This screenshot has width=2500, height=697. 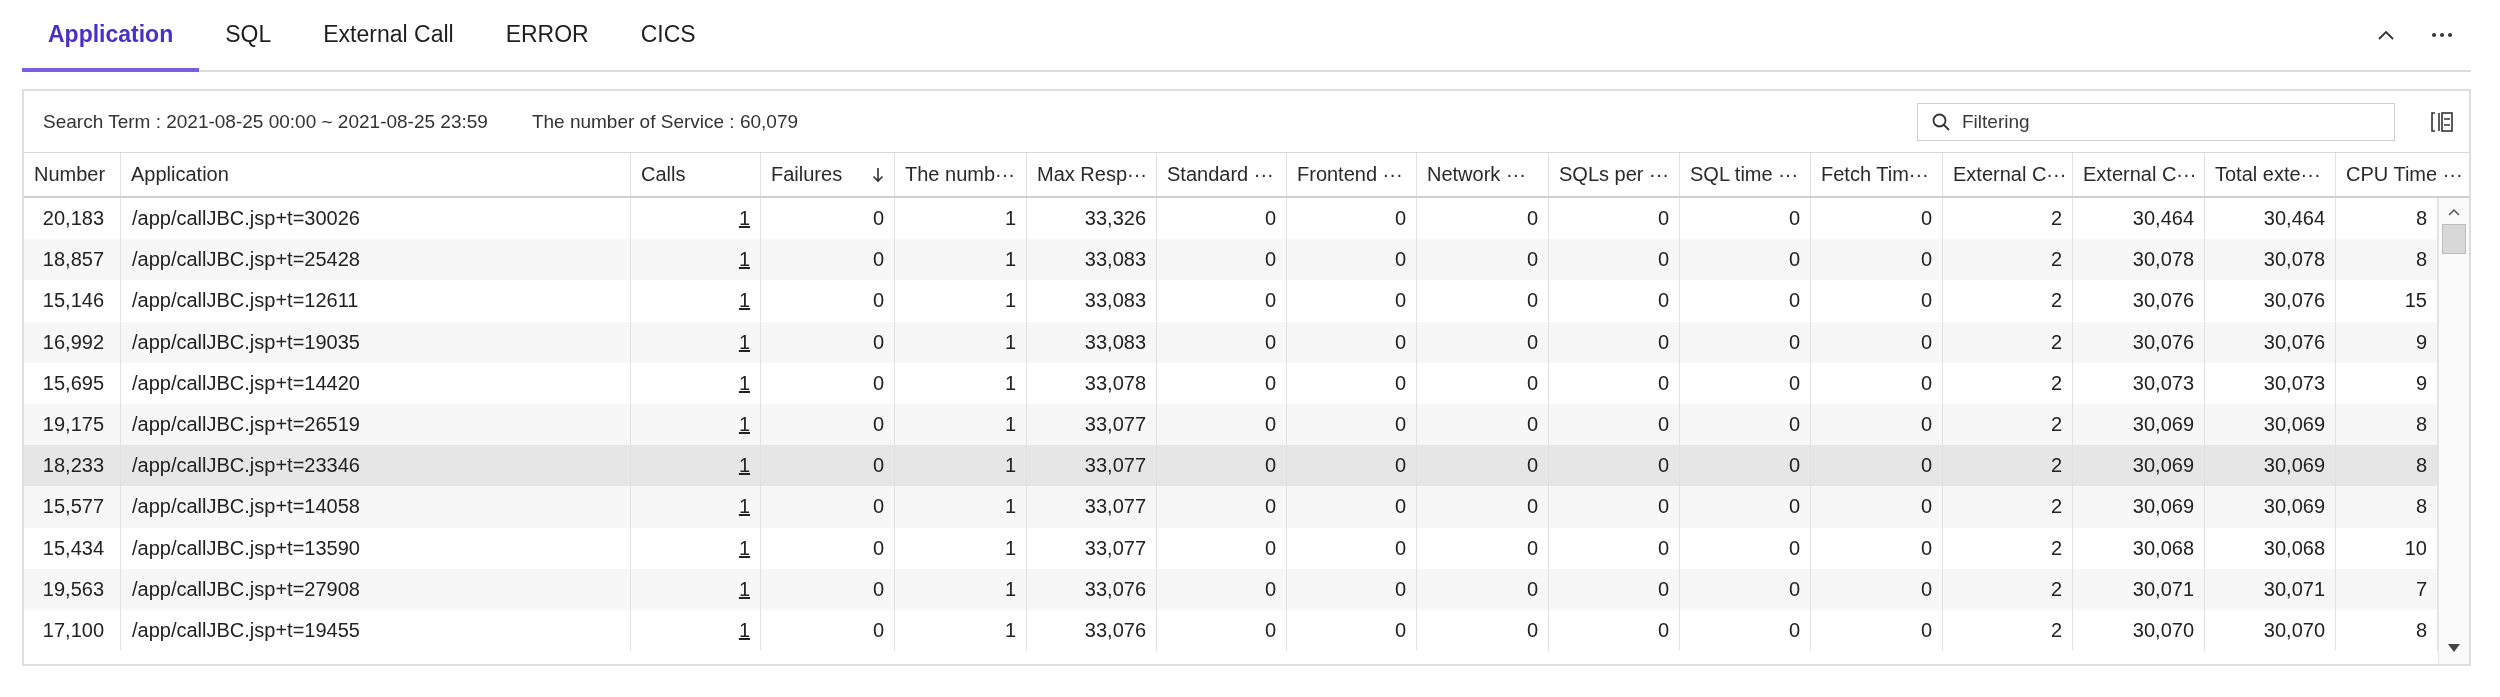 I want to click on table-row: 18,857 /app/callJBC.jsp+t=25428 1 0 1 33,083 0 0 0 0 0 0 2 30,078 30,078 8, so click(x=1231, y=260).